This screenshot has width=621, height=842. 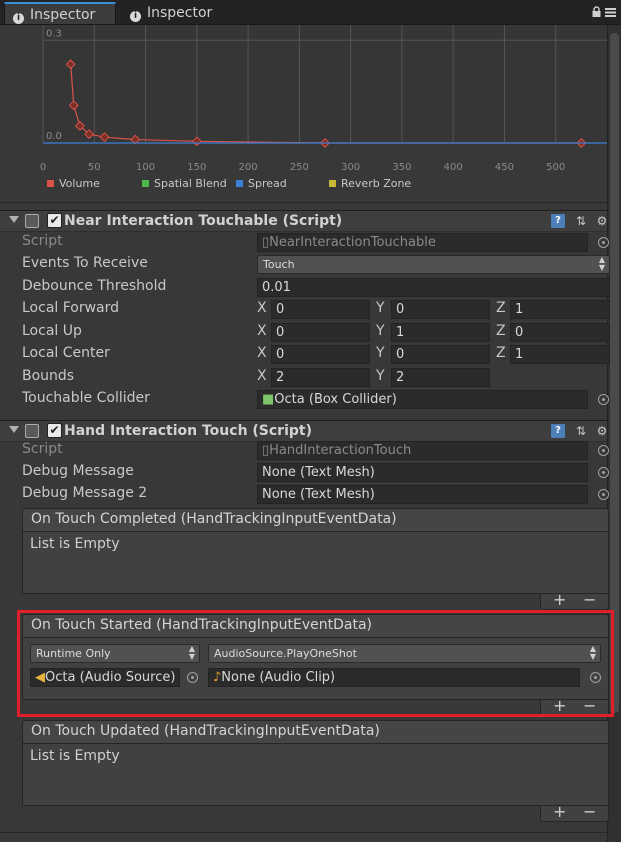 I want to click on tab-inspector-second: i Inspector, so click(x=177, y=13).